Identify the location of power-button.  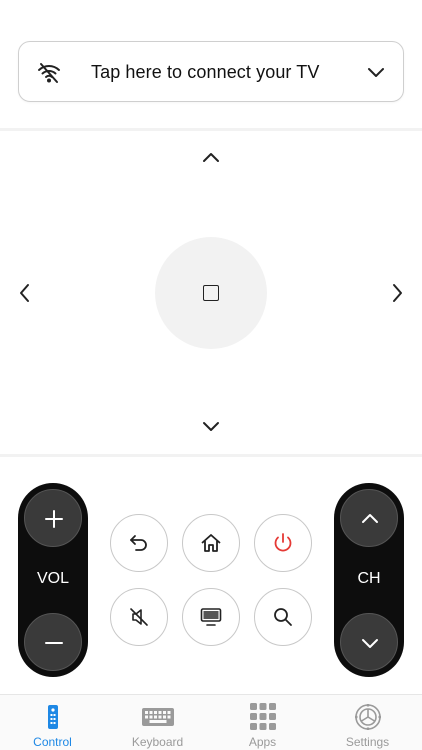
(283, 543).